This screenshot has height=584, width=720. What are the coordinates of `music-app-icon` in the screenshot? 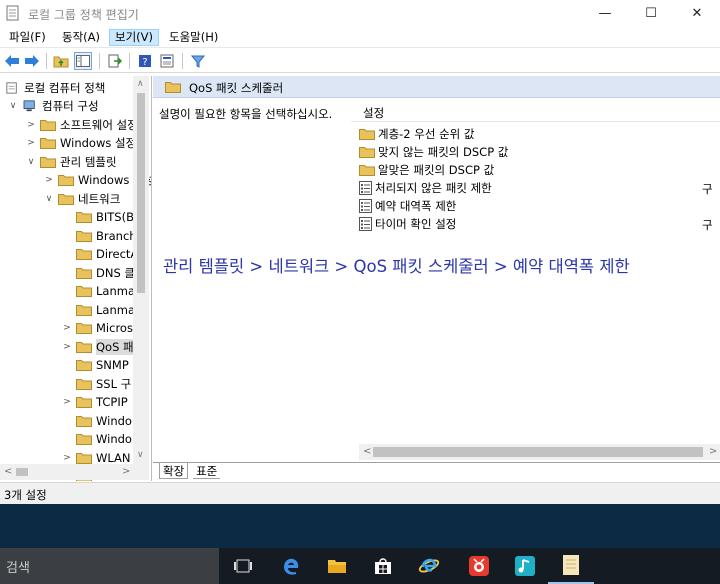 It's located at (525, 566).